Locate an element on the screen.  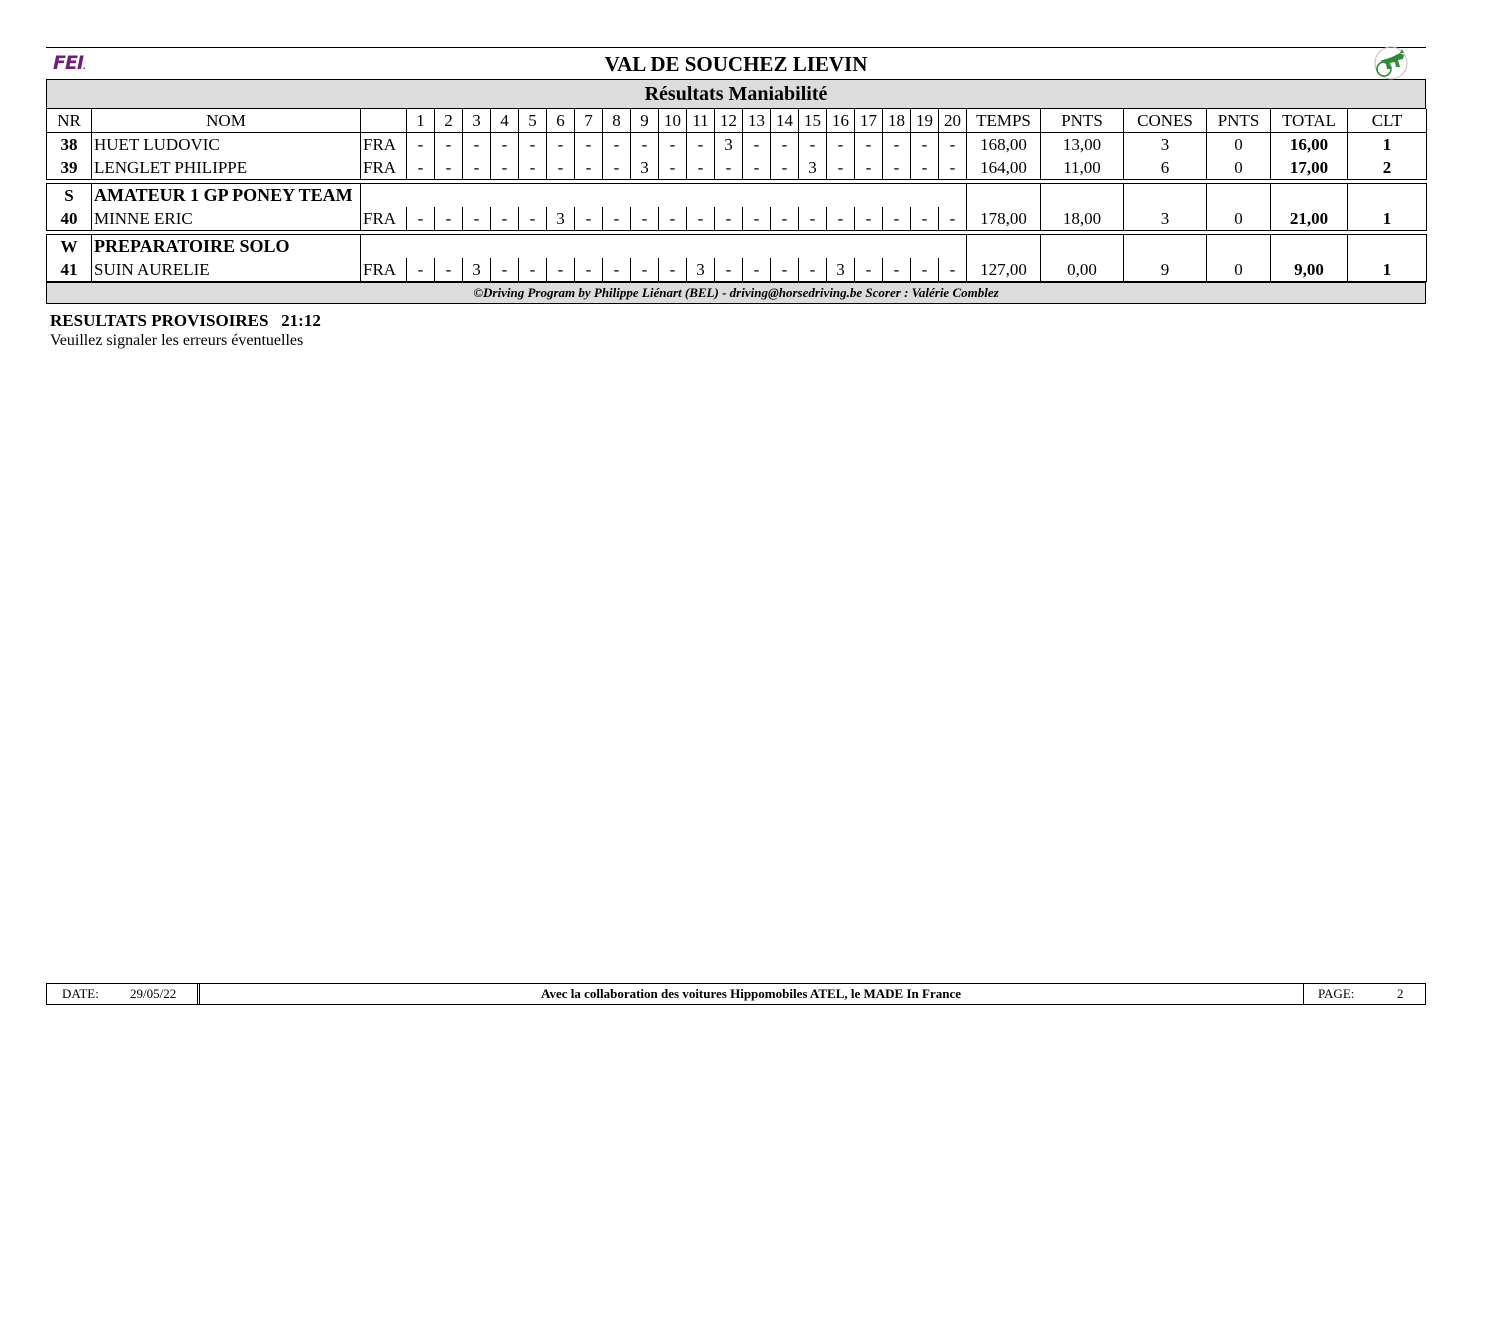
competitor-name: LENGLET PHILIPPE is located at coordinates (226, 168).